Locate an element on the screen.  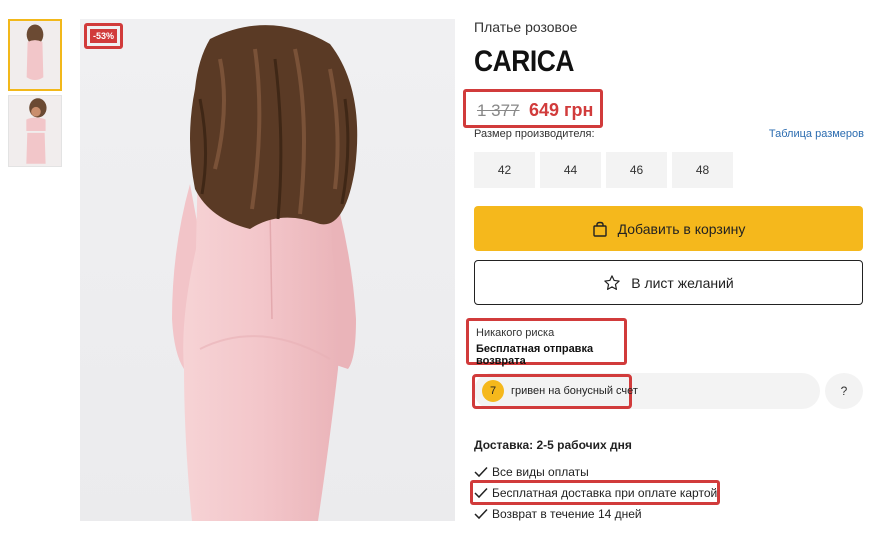
price-highlight: 1 377 649 грн is located at coordinates (533, 108).